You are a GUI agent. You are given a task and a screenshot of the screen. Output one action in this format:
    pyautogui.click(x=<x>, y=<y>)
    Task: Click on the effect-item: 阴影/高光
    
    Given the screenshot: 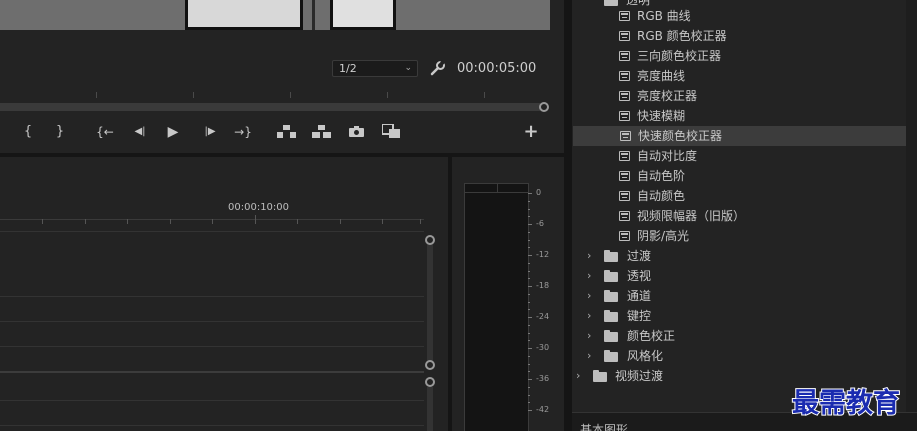 What is the action you would take?
    pyautogui.click(x=739, y=236)
    